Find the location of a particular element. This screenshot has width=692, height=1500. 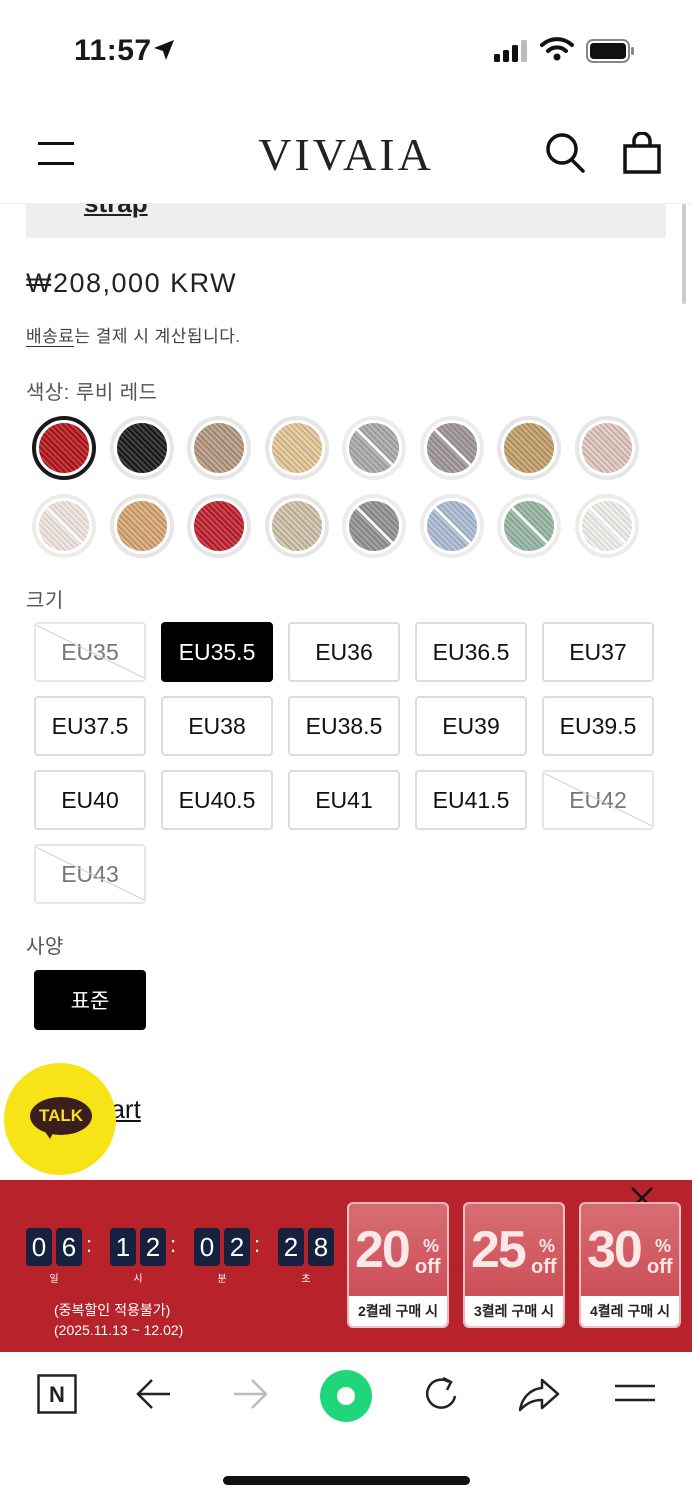

discount-card-25: 25 % off 3켤레 구매 시 is located at coordinates (514, 1265).